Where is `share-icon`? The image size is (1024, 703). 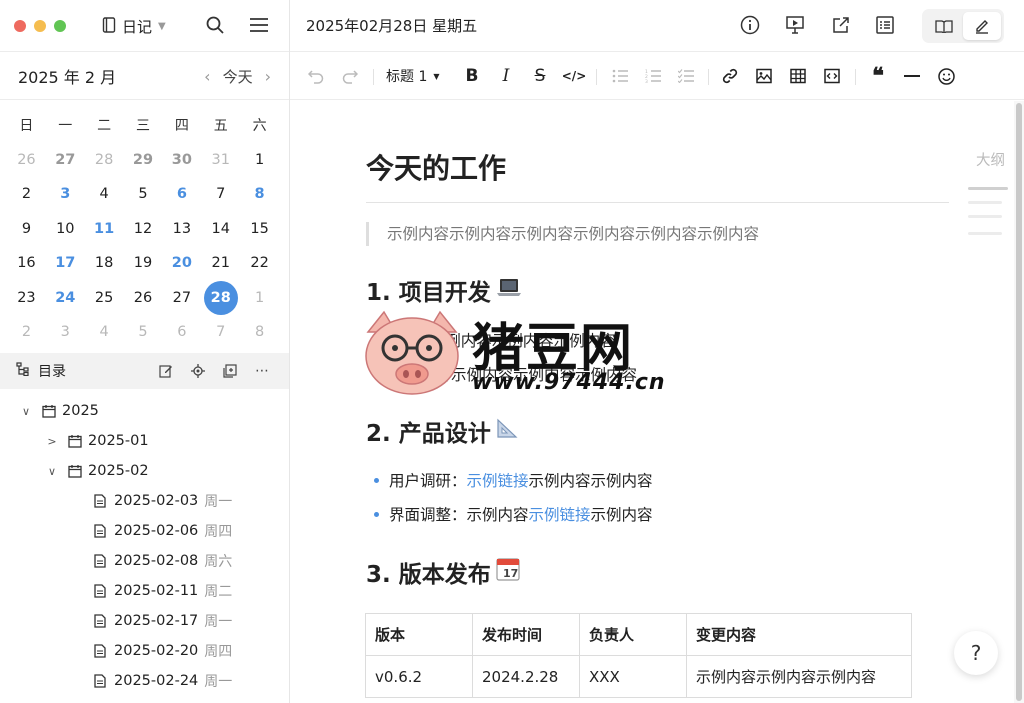 share-icon is located at coordinates (841, 25).